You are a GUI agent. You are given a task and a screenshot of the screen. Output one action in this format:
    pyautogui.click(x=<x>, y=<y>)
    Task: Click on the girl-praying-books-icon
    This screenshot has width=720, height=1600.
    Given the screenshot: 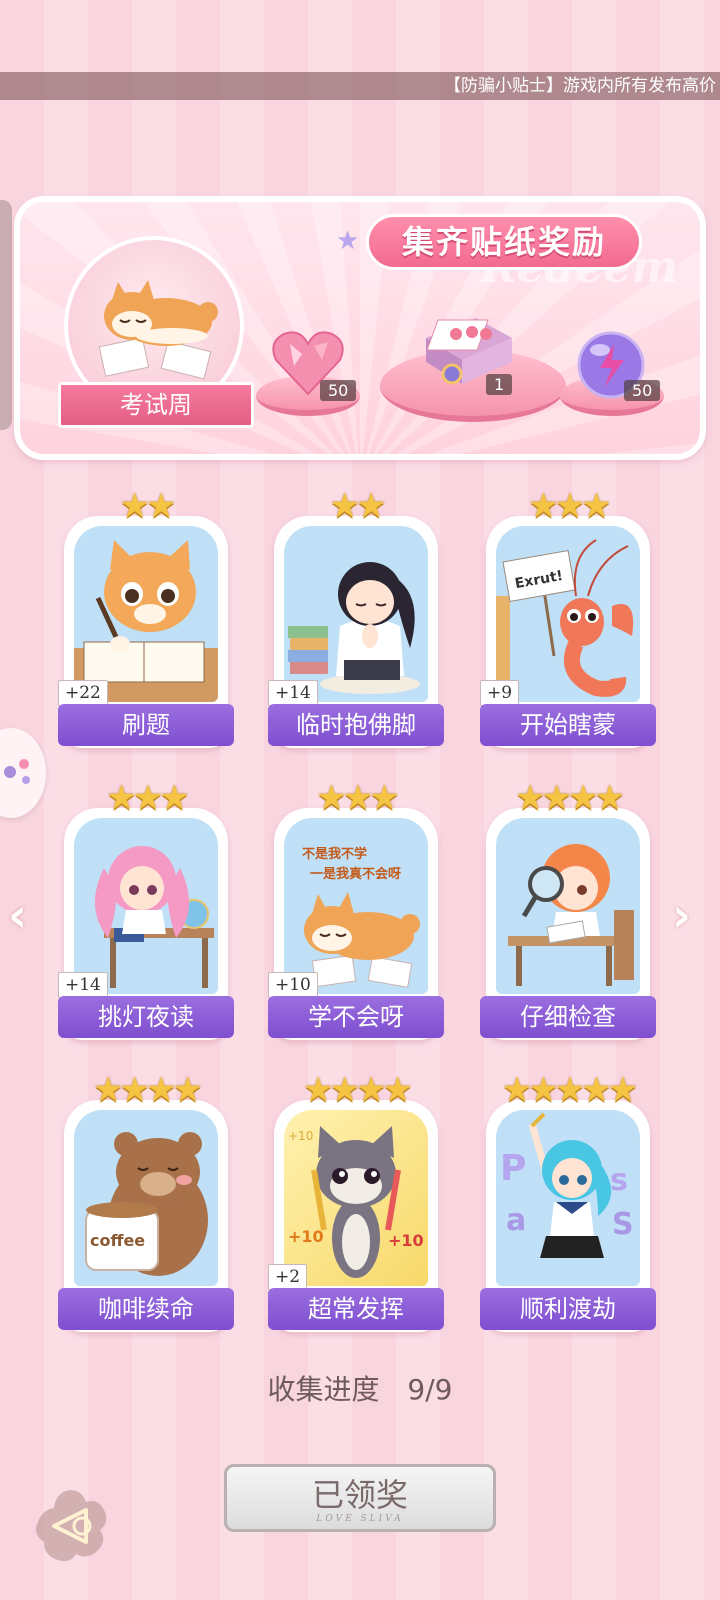 What is the action you would take?
    pyautogui.click(x=354, y=628)
    